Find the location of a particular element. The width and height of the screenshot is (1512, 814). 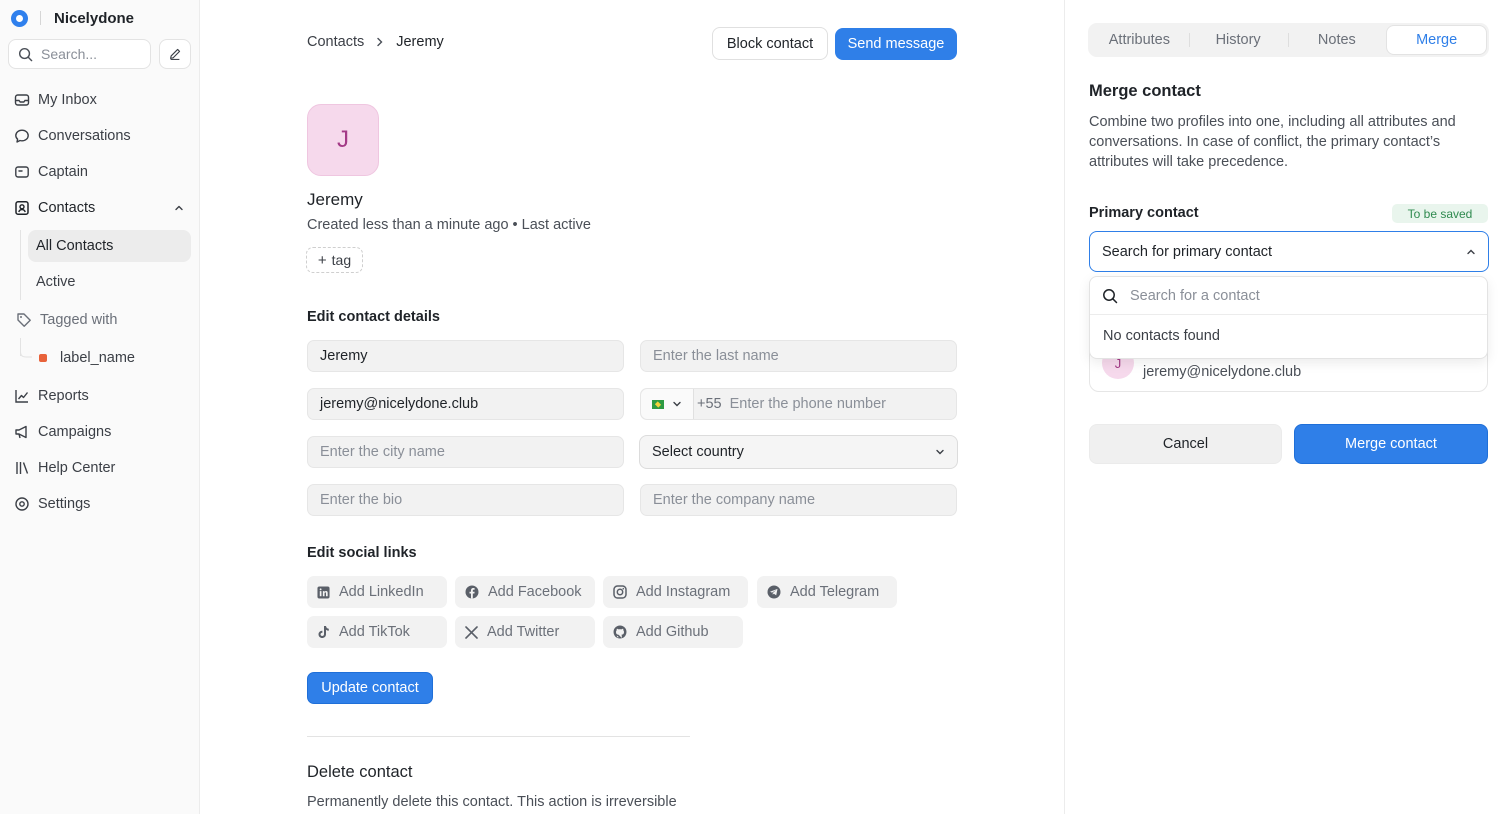

add-tag-button: + tag is located at coordinates (334, 260).